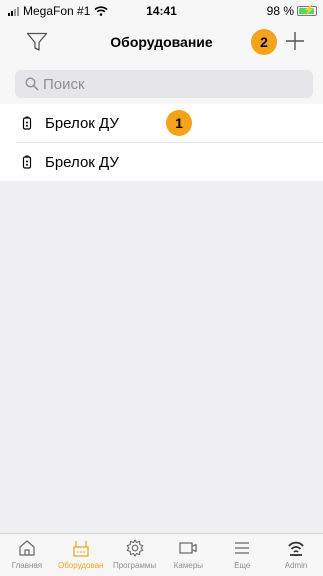  I want to click on list-item: Брелок ДУ 1, so click(161, 123).